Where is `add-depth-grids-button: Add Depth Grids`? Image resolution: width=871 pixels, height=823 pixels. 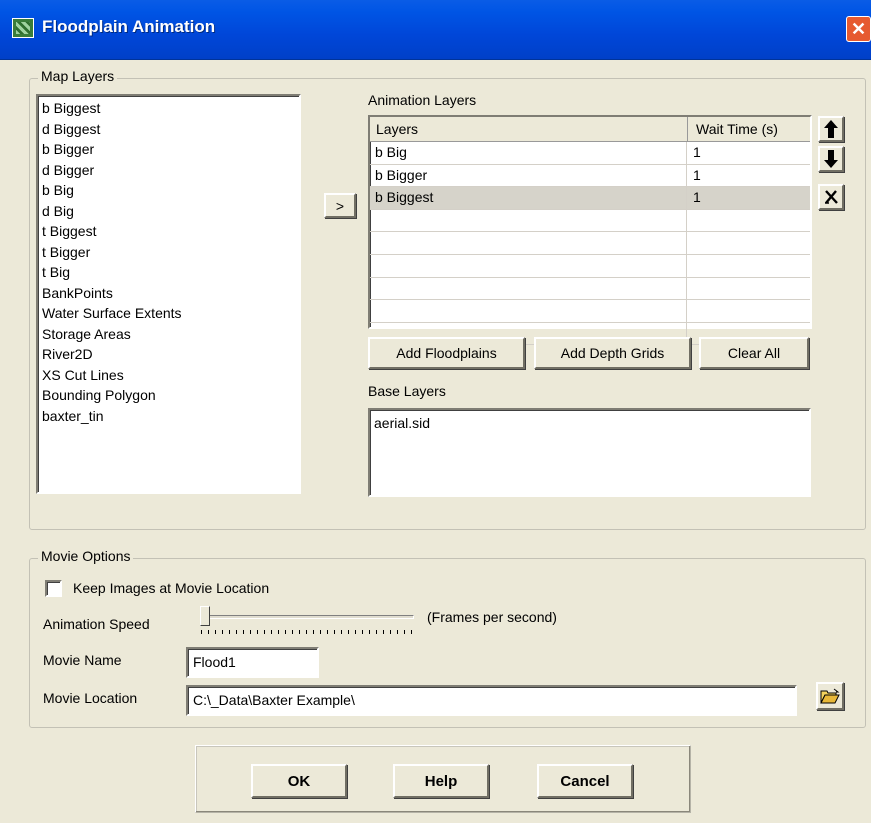
add-depth-grids-button: Add Depth Grids is located at coordinates (612, 353).